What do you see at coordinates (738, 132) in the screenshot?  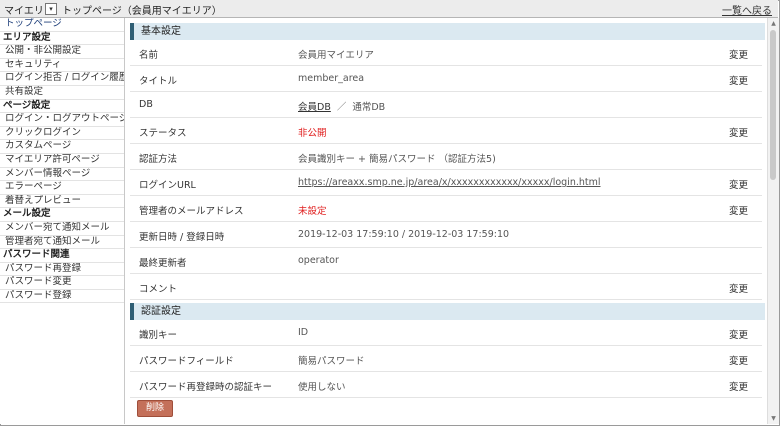 I see `change-status-link: 変更` at bounding box center [738, 132].